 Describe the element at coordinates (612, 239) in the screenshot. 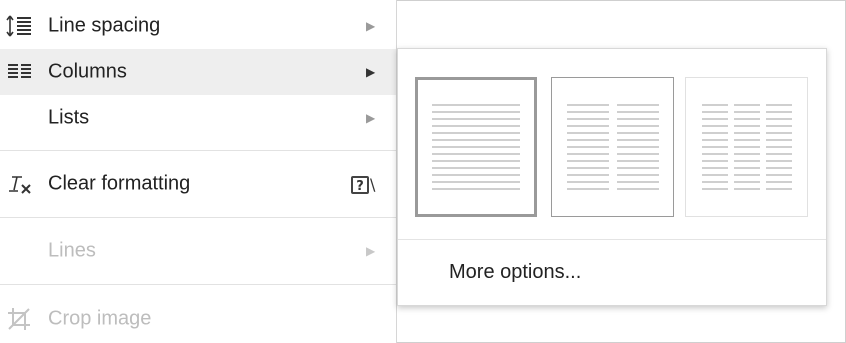

I see `submenu-divider` at that location.